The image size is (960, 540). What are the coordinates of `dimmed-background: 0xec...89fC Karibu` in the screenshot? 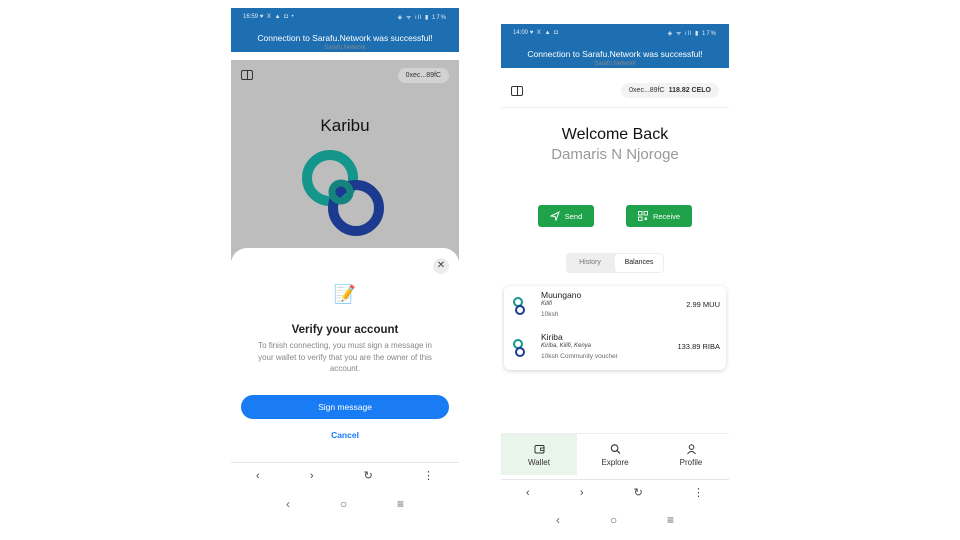 It's located at (345, 160).